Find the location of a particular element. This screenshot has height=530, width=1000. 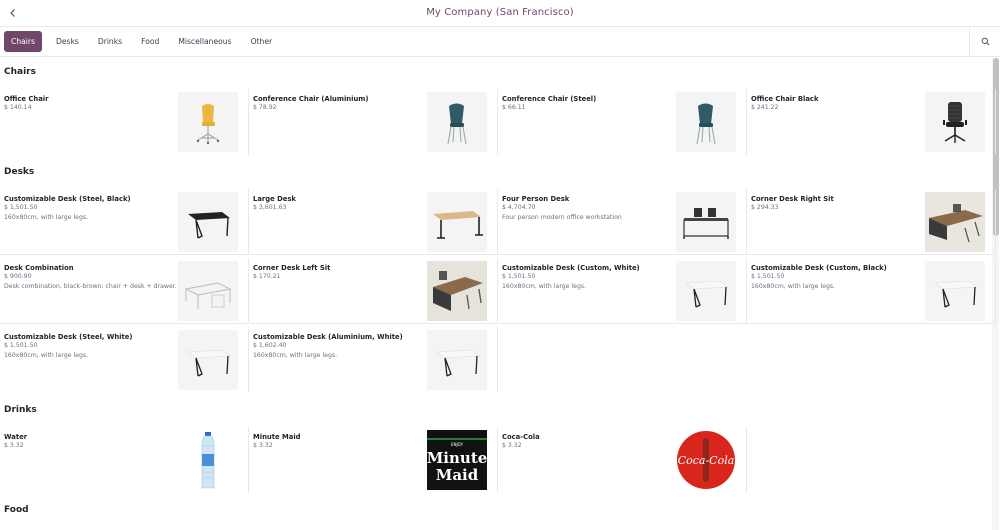

desk-wood-image is located at coordinates (457, 222).